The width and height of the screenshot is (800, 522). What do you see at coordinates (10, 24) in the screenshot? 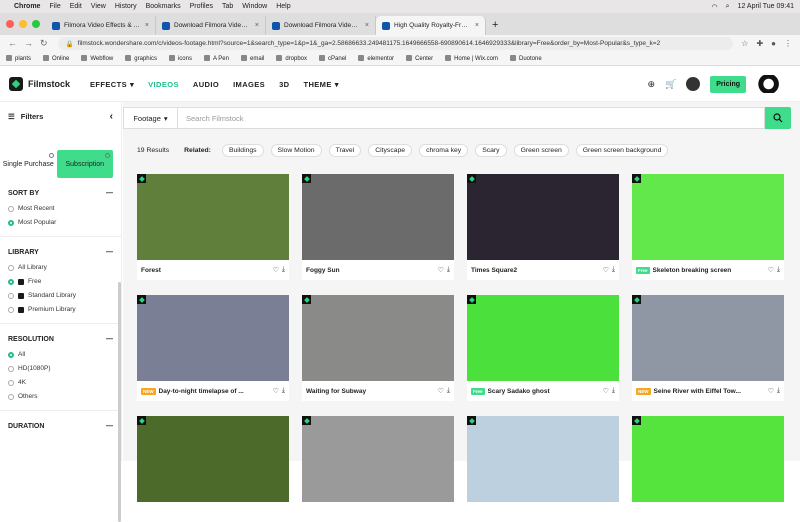
I see `close-window-button` at bounding box center [10, 24].